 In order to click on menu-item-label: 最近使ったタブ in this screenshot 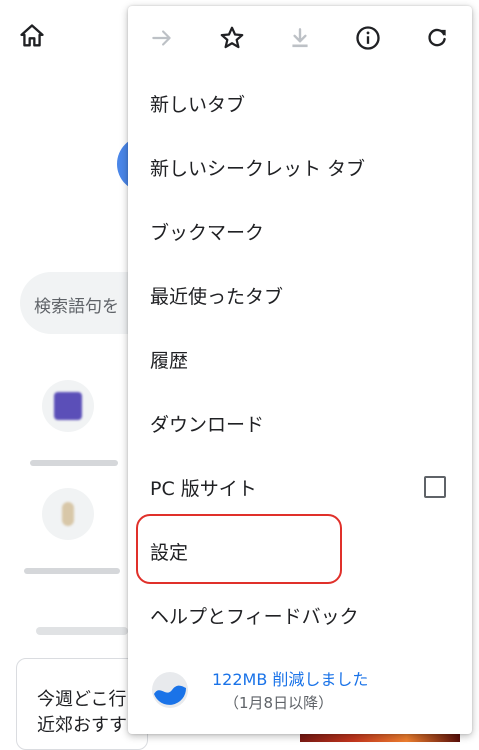, I will do `click(217, 297)`.